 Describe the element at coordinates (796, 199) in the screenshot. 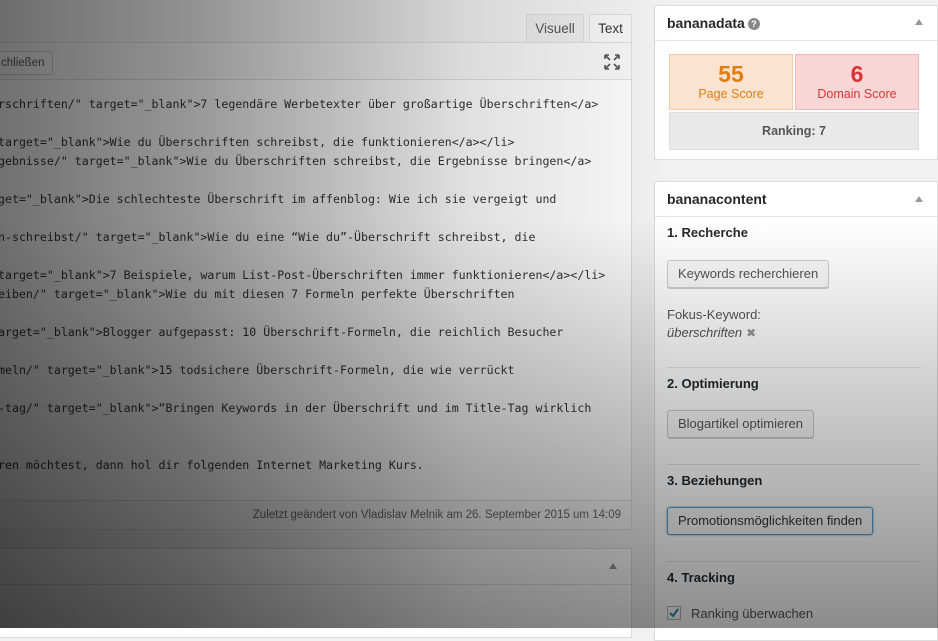

I see `bananacontent-header: bananacontent` at that location.